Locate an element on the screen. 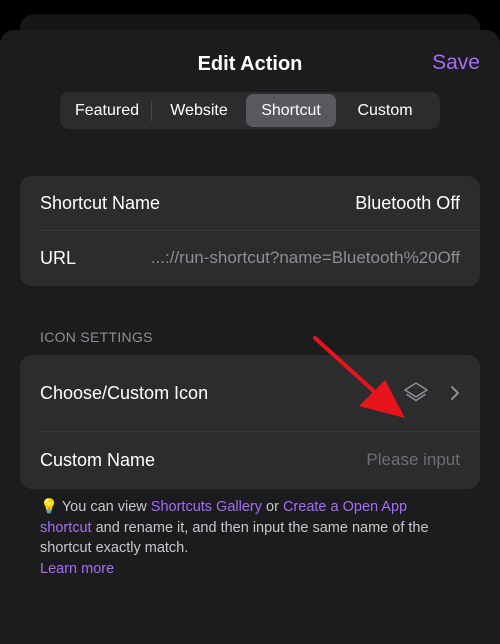 This screenshot has width=500, height=644. tab-custom: Custom is located at coordinates (385, 110).